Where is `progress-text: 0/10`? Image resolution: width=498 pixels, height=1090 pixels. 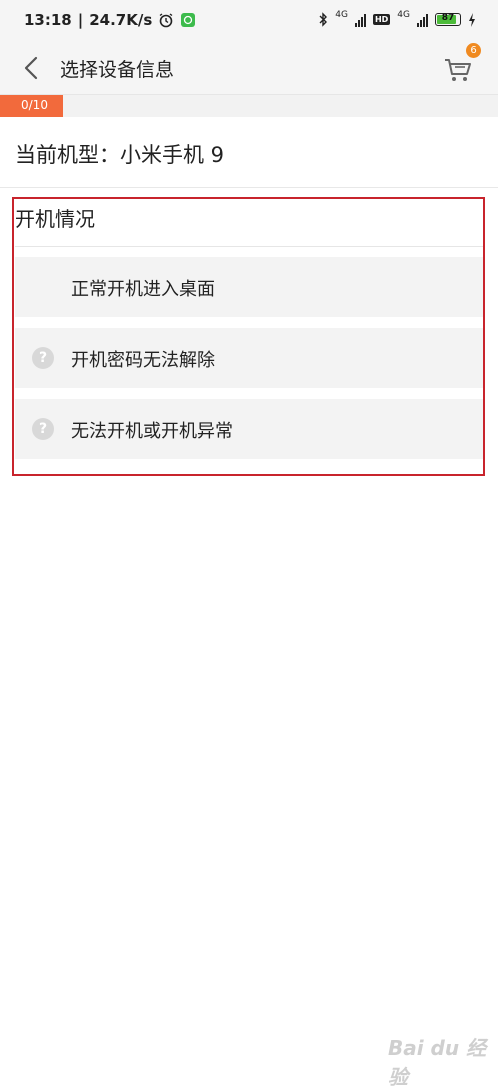
progress-text: 0/10 is located at coordinates (34, 105).